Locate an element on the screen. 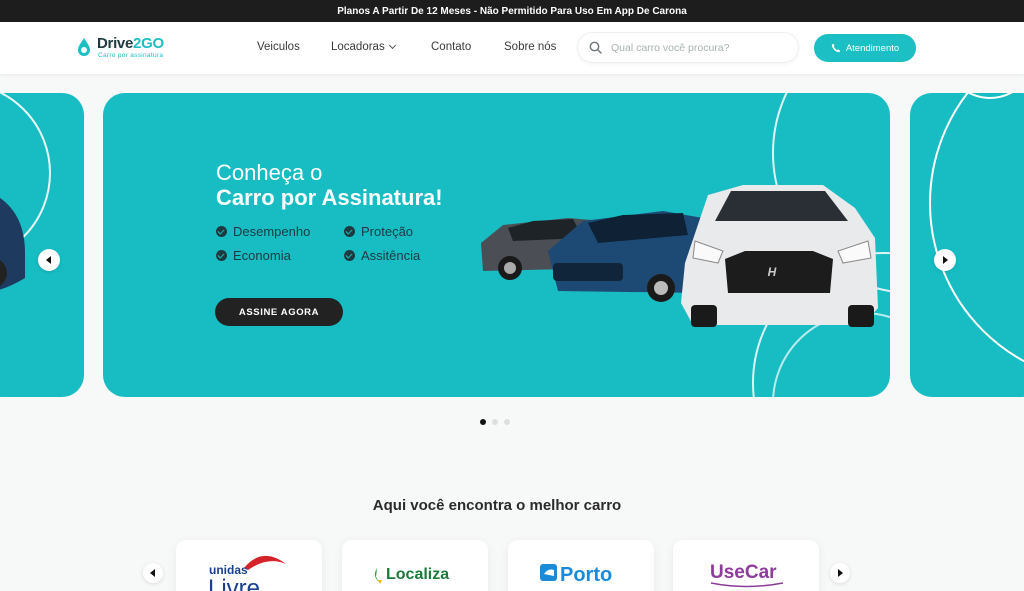 This screenshot has width=1024, height=591. site-logo: Drive2GO Carro por assinatura is located at coordinates (131, 48).